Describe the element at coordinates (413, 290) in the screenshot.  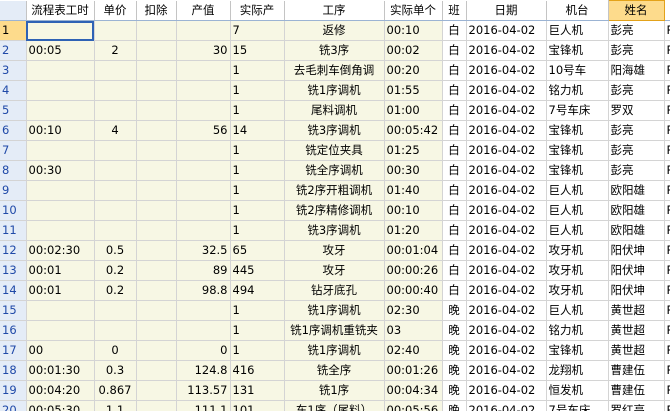
I see `grid-cell: 00:00:40` at that location.